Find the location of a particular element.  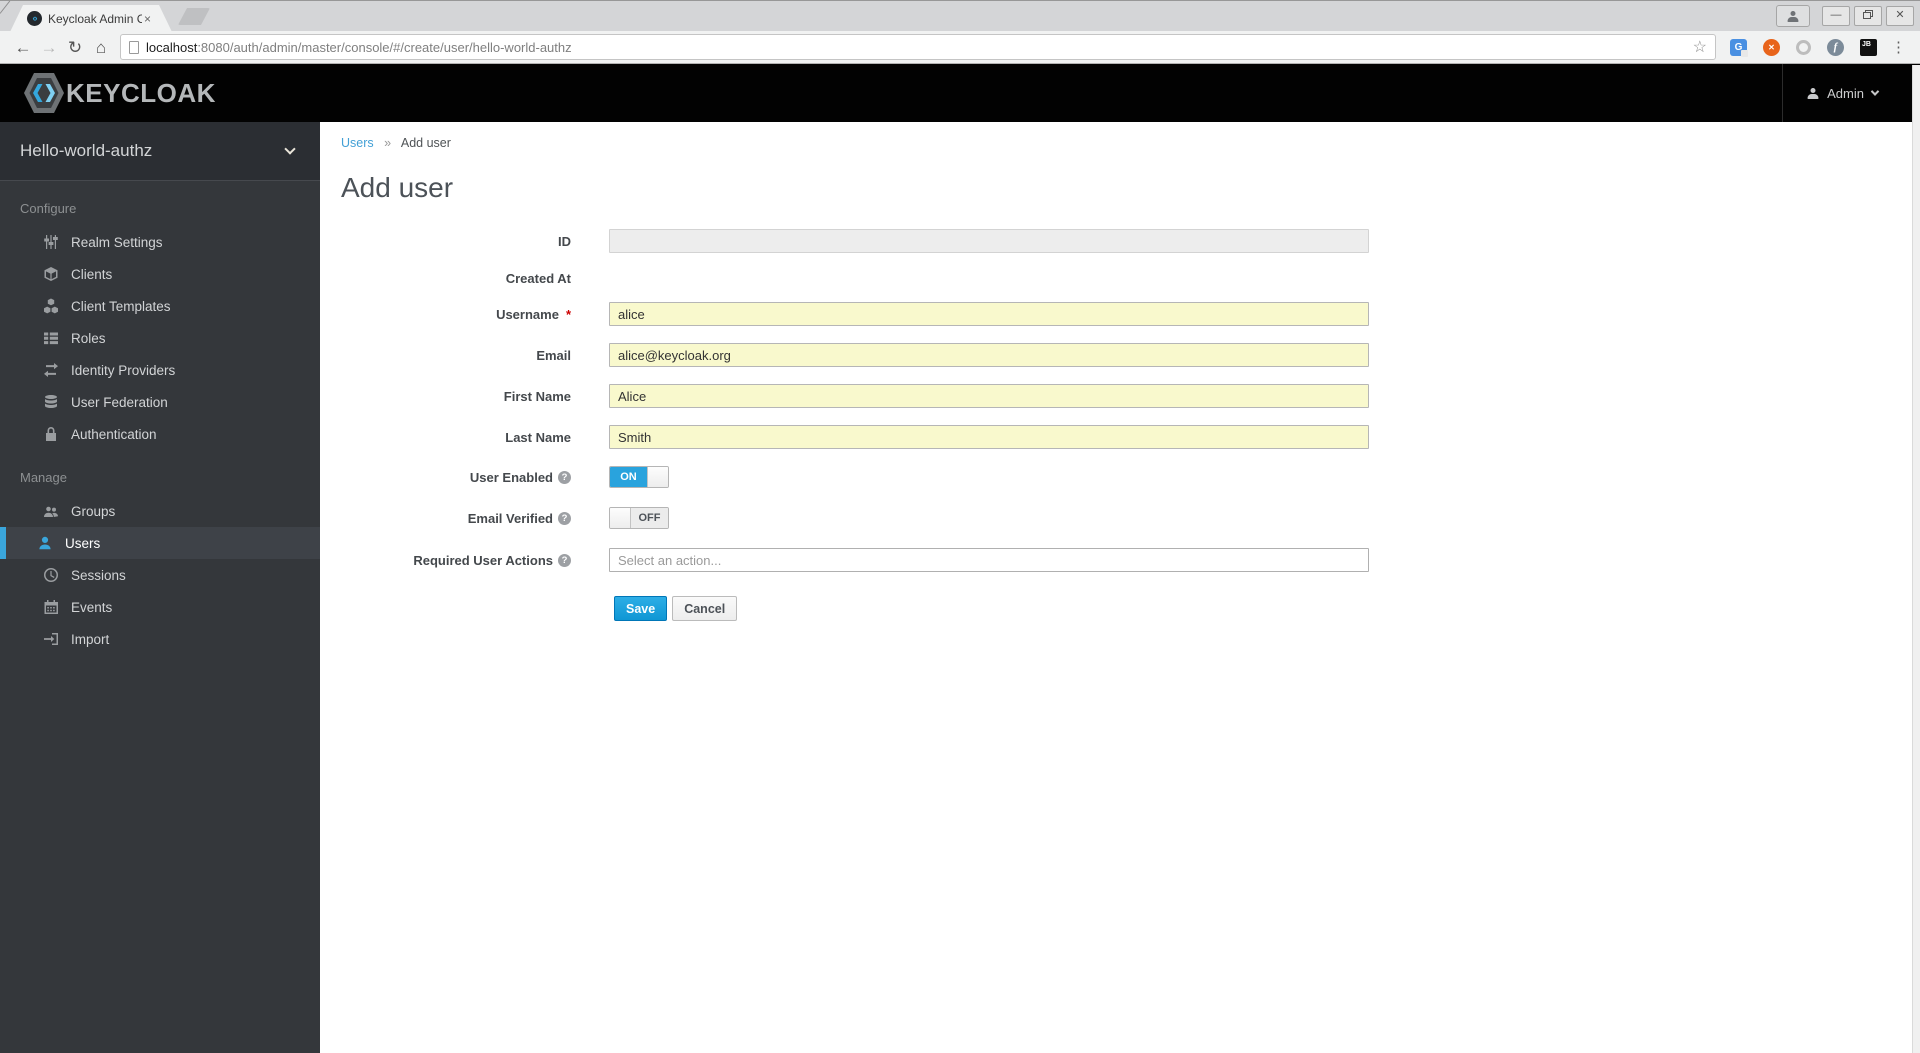

form-row-last-name: Last Name is located at coordinates (1130, 437).